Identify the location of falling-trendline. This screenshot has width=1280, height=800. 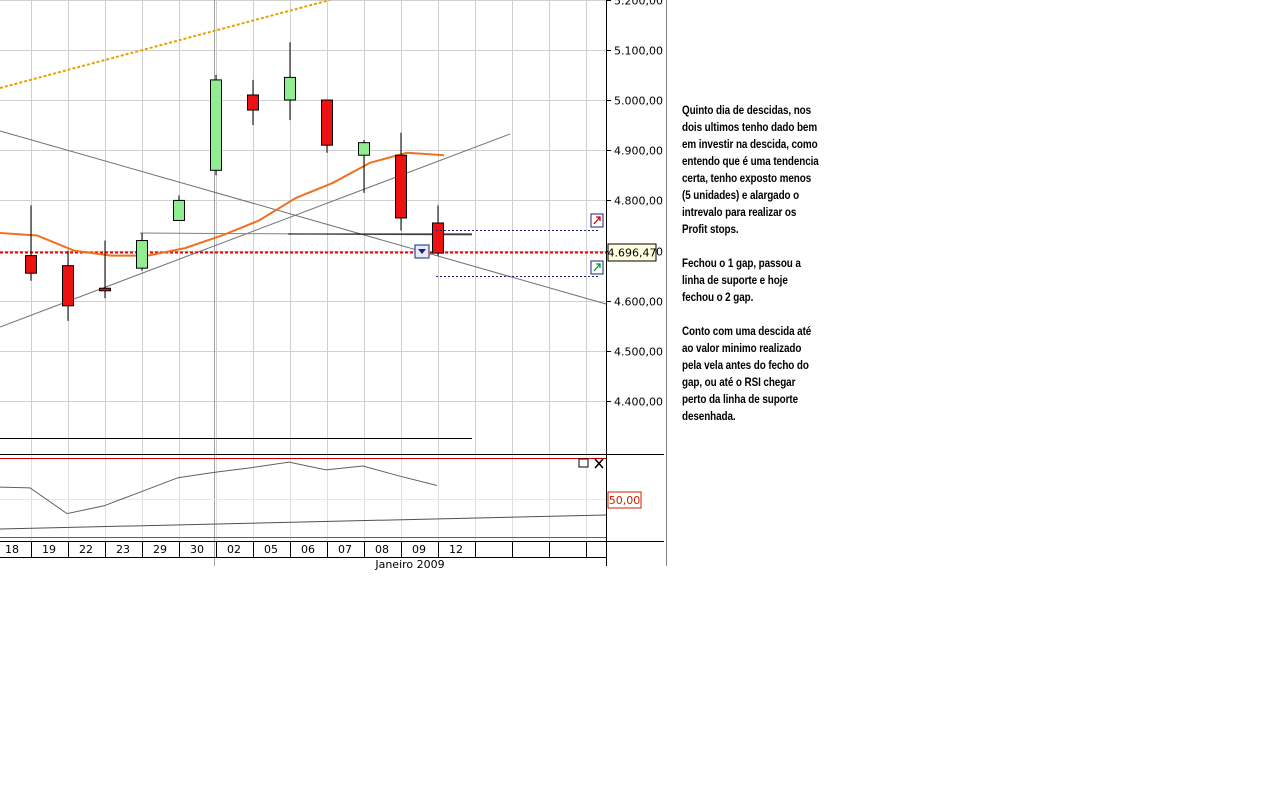
(303, 217).